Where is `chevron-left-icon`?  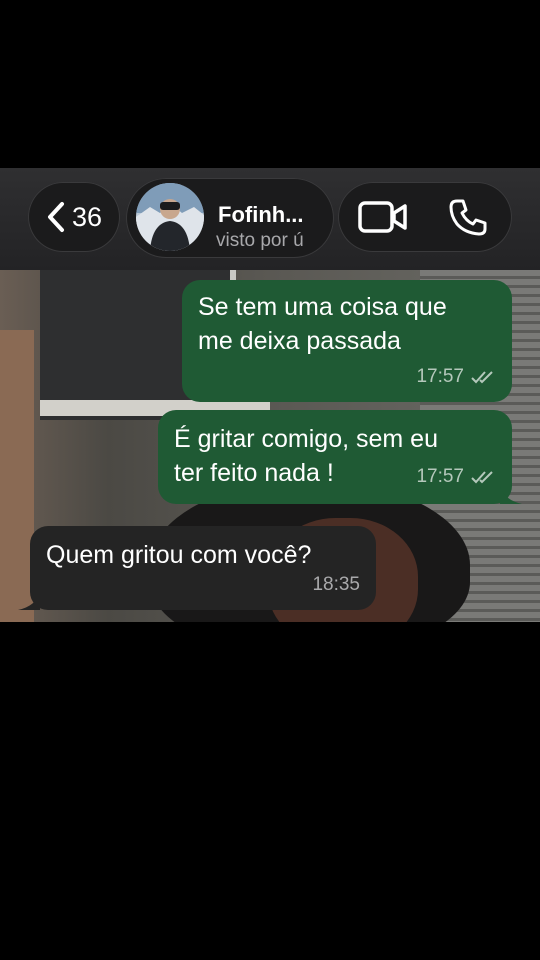
chevron-left-icon is located at coordinates (55, 217).